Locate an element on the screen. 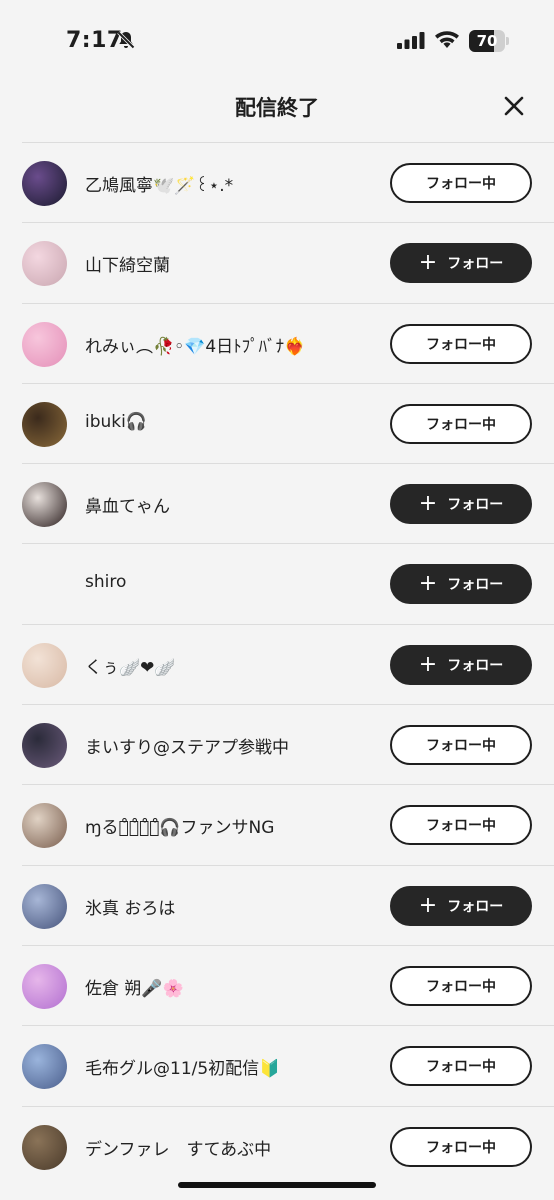  bell-muted-icon is located at coordinates (126, 40).